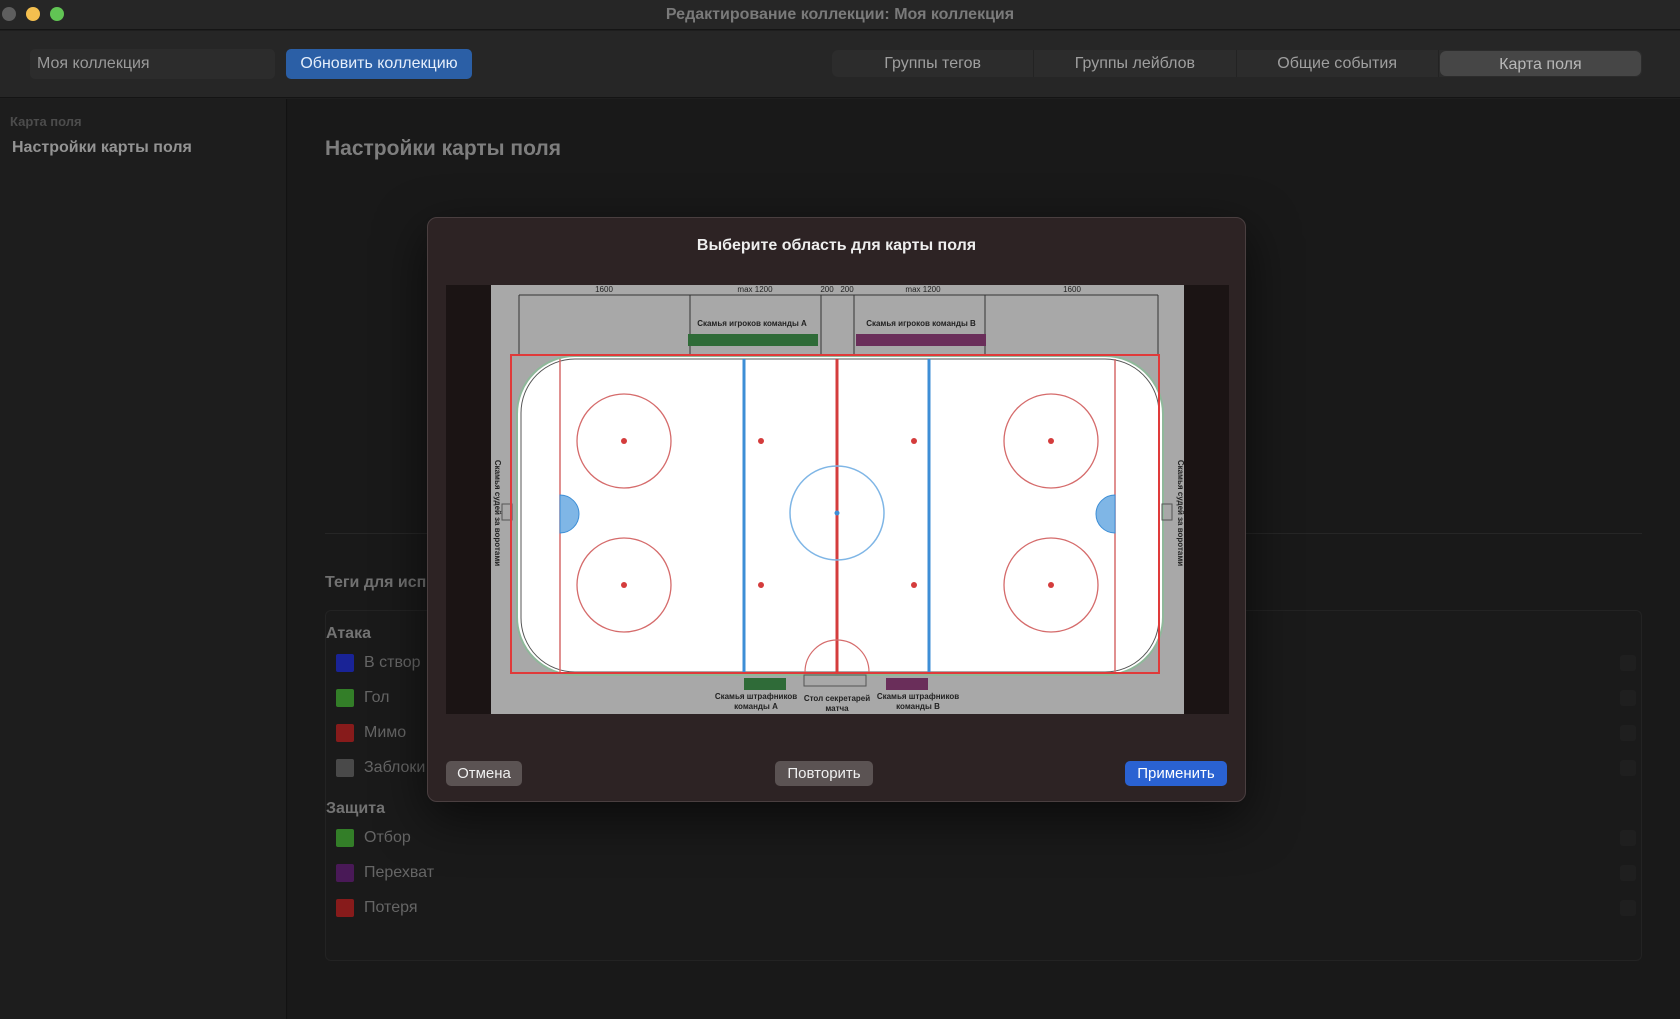 This screenshot has width=1680, height=1019. What do you see at coordinates (1338, 63) in the screenshot?
I see `tab-common-events: Общие события` at bounding box center [1338, 63].